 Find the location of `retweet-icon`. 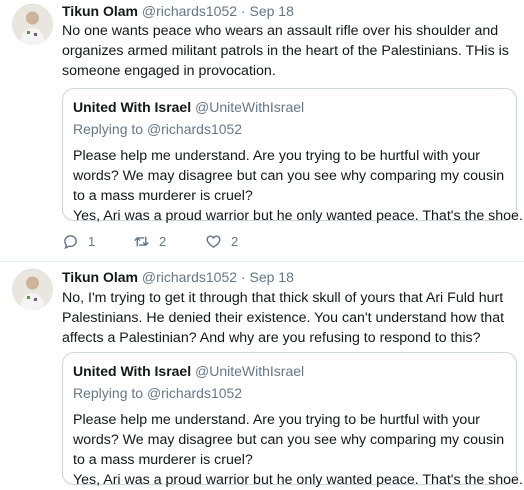

retweet-icon is located at coordinates (141, 241).